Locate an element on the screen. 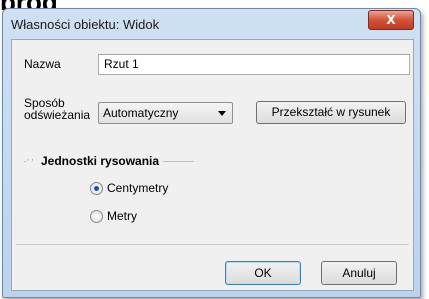  chevron-down-icon is located at coordinates (222, 113).